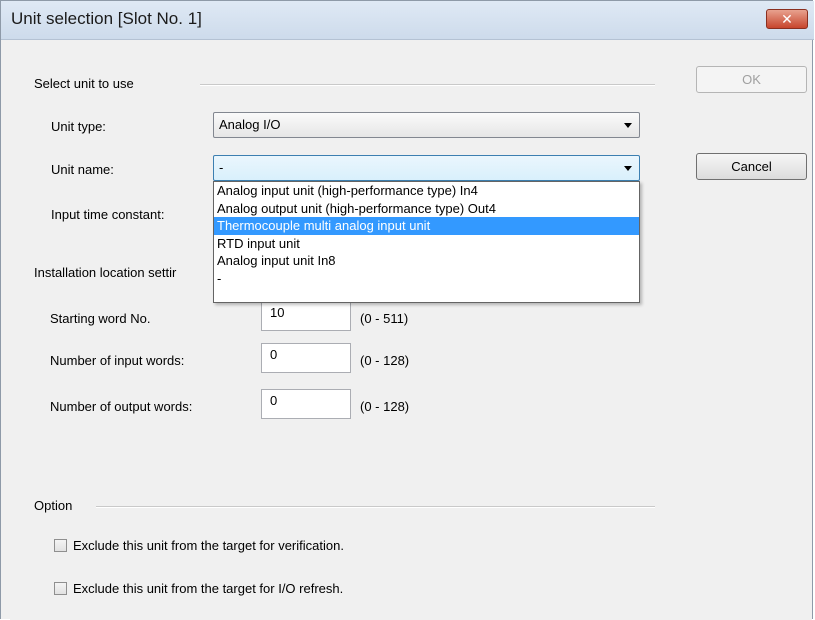 The height and width of the screenshot is (620, 815). What do you see at coordinates (117, 360) in the screenshot?
I see `input-words-label: Number of input words:` at bounding box center [117, 360].